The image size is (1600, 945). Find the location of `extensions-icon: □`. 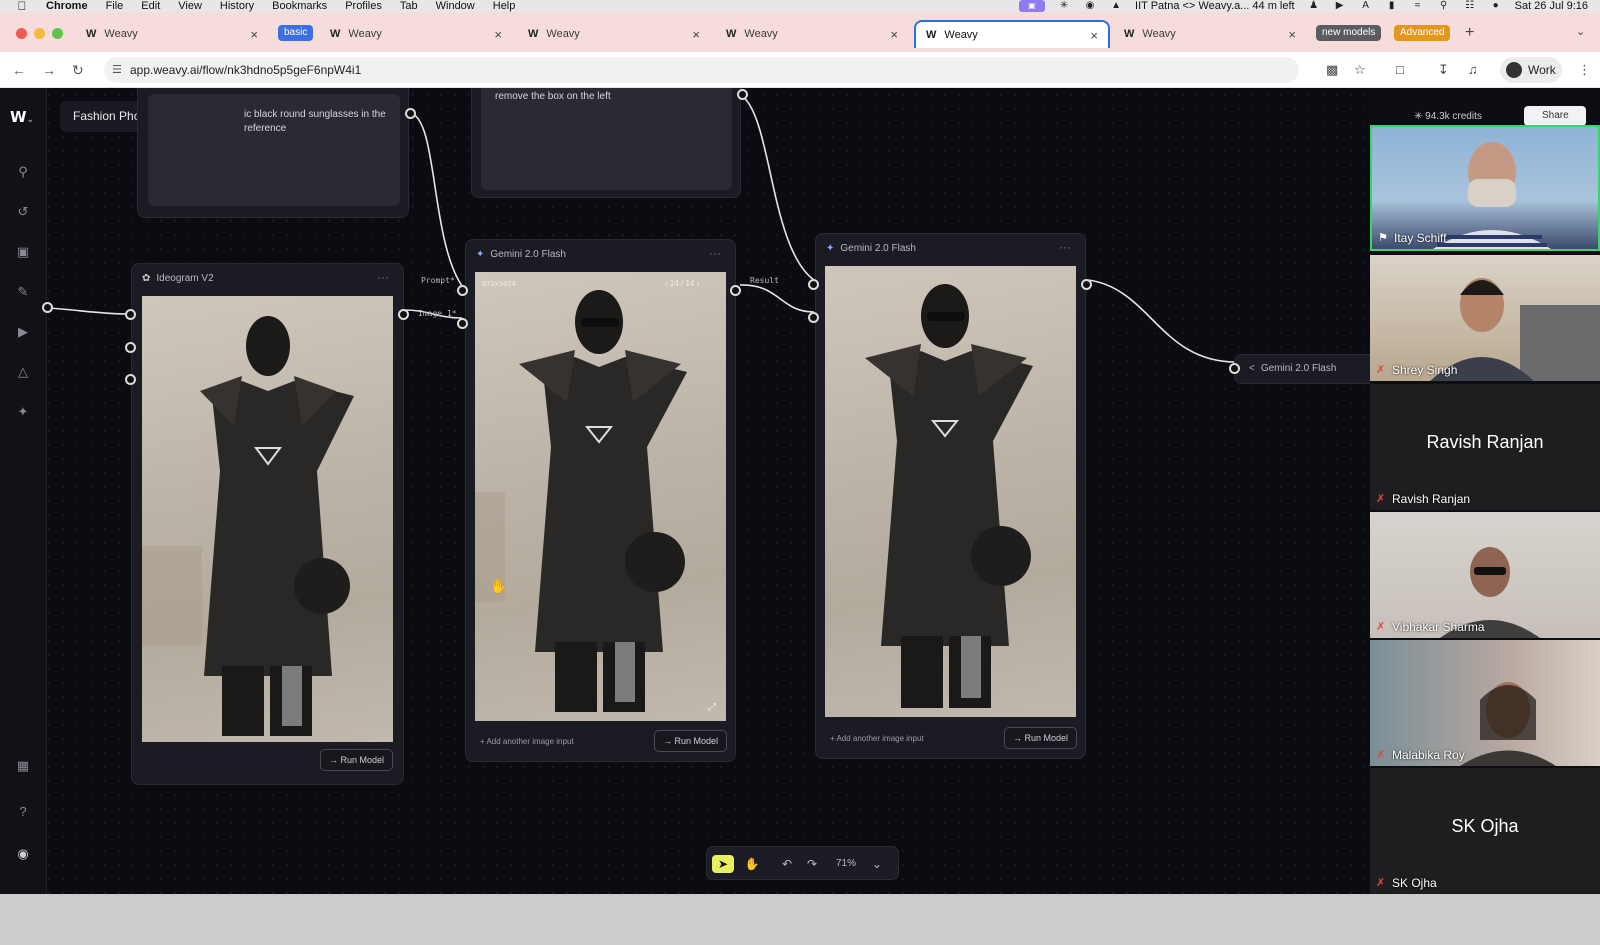

extensions-icon: □ is located at coordinates (1400, 69).